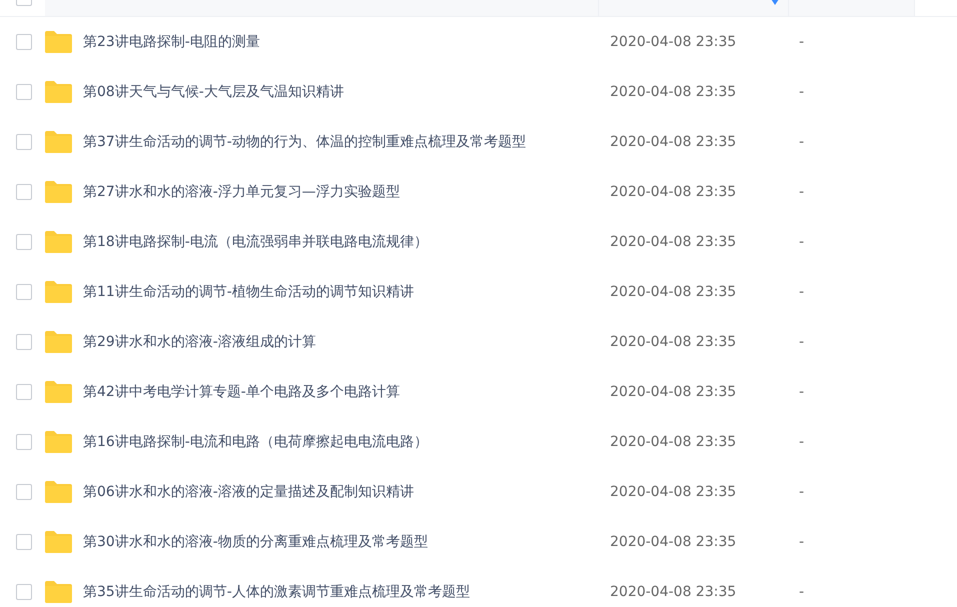 The height and width of the screenshot is (607, 957). I want to click on folder-name: 第30讲水和水的溶液-物质的分离重难点梳理及常考题型, so click(255, 542).